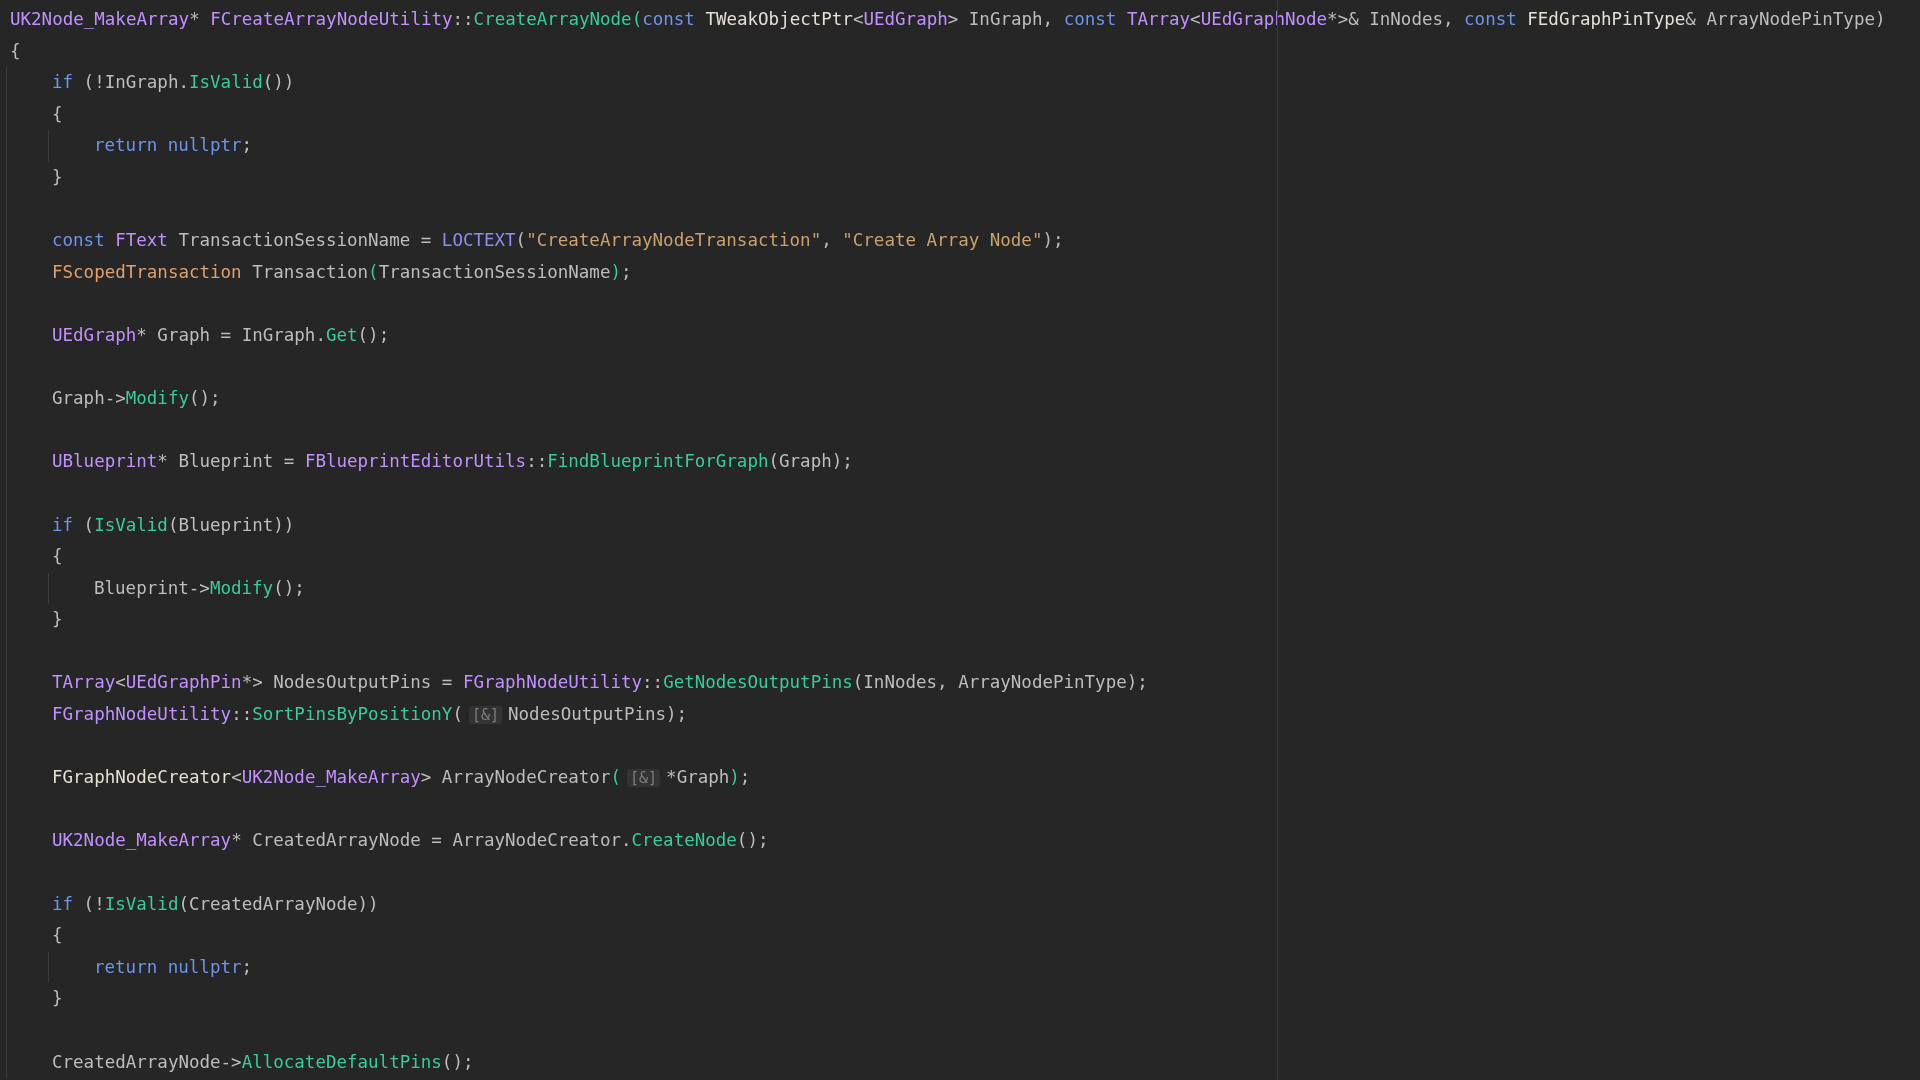  Describe the element at coordinates (136, 399) in the screenshot. I see `code-line: Graph->Modify();` at that location.